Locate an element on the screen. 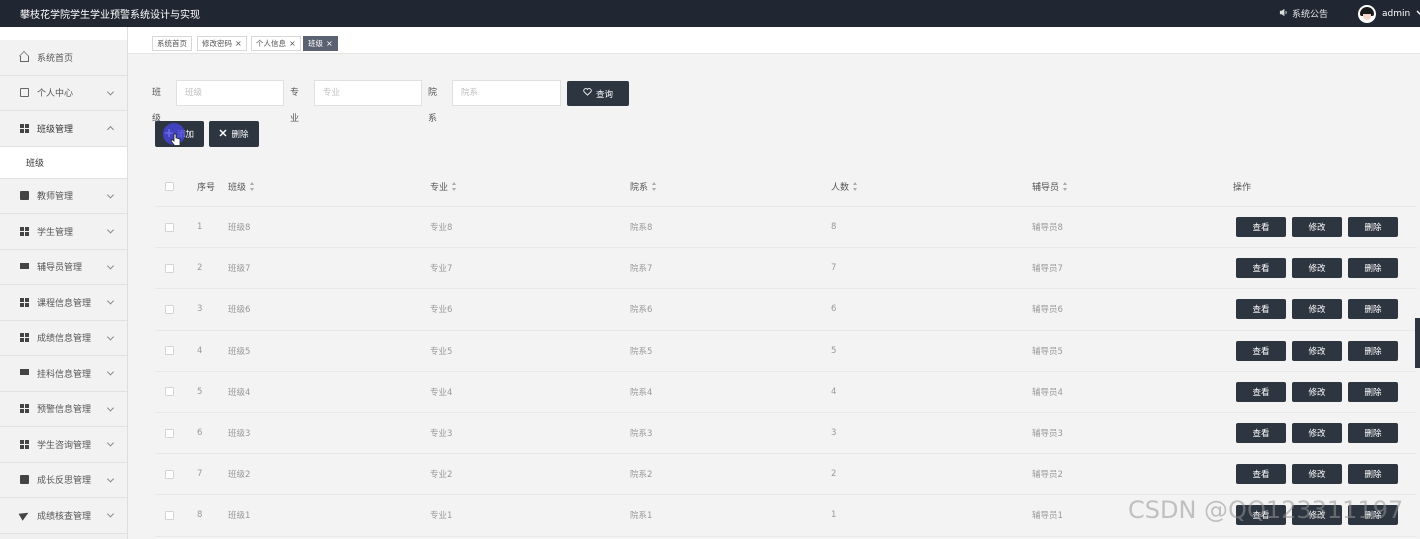  sidebar-item: 成长反思管理 is located at coordinates (63, 480).